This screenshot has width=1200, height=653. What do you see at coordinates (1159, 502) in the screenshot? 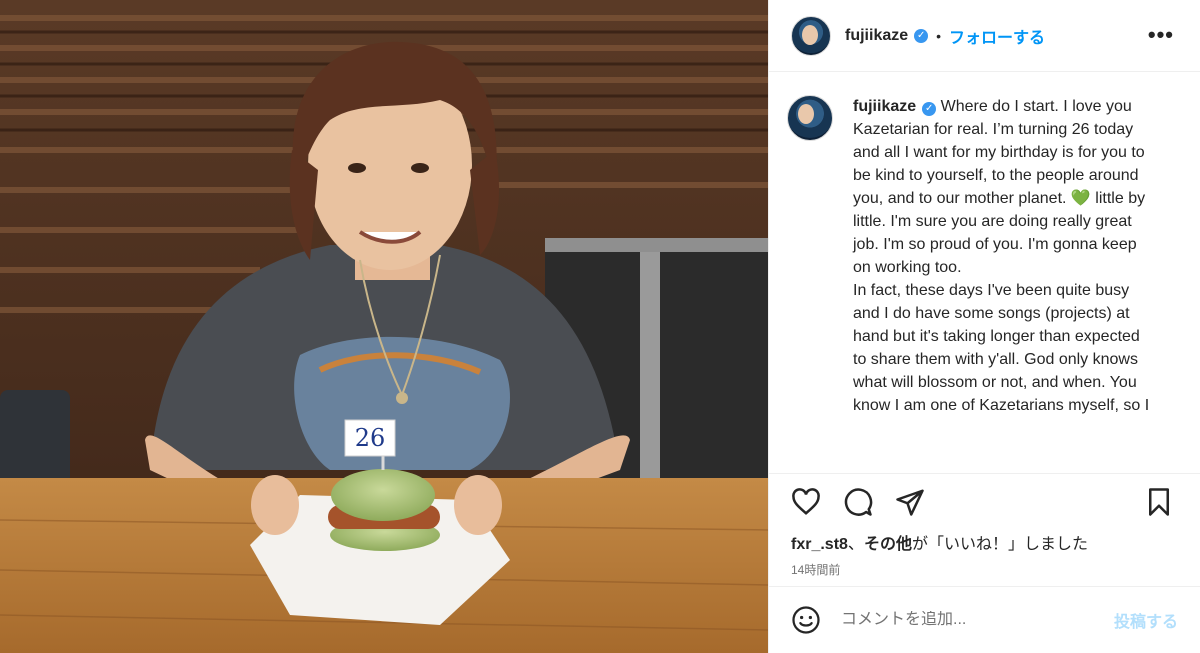
I see `bookmark-icon` at bounding box center [1159, 502].